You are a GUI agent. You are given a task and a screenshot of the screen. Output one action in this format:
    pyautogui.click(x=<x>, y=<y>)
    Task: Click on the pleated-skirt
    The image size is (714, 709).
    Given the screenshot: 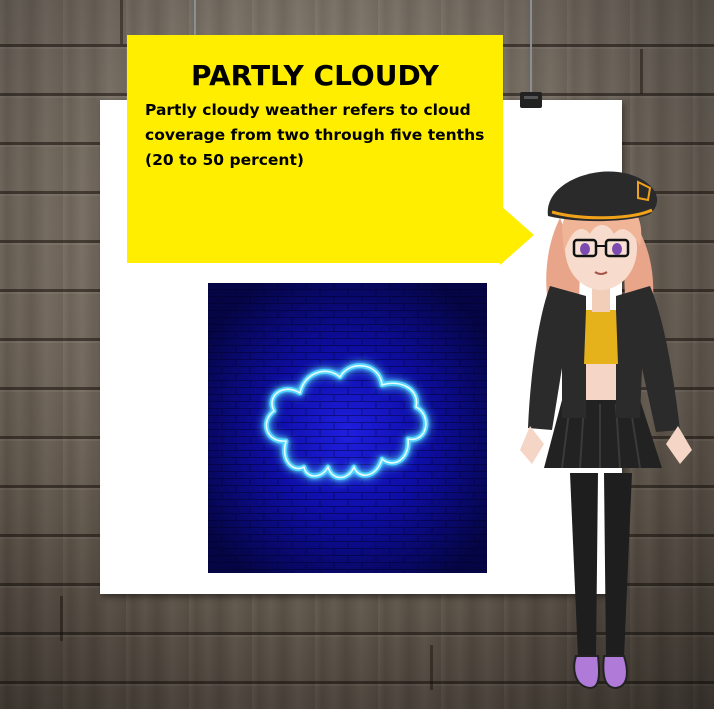 What is the action you would take?
    pyautogui.click(x=603, y=434)
    